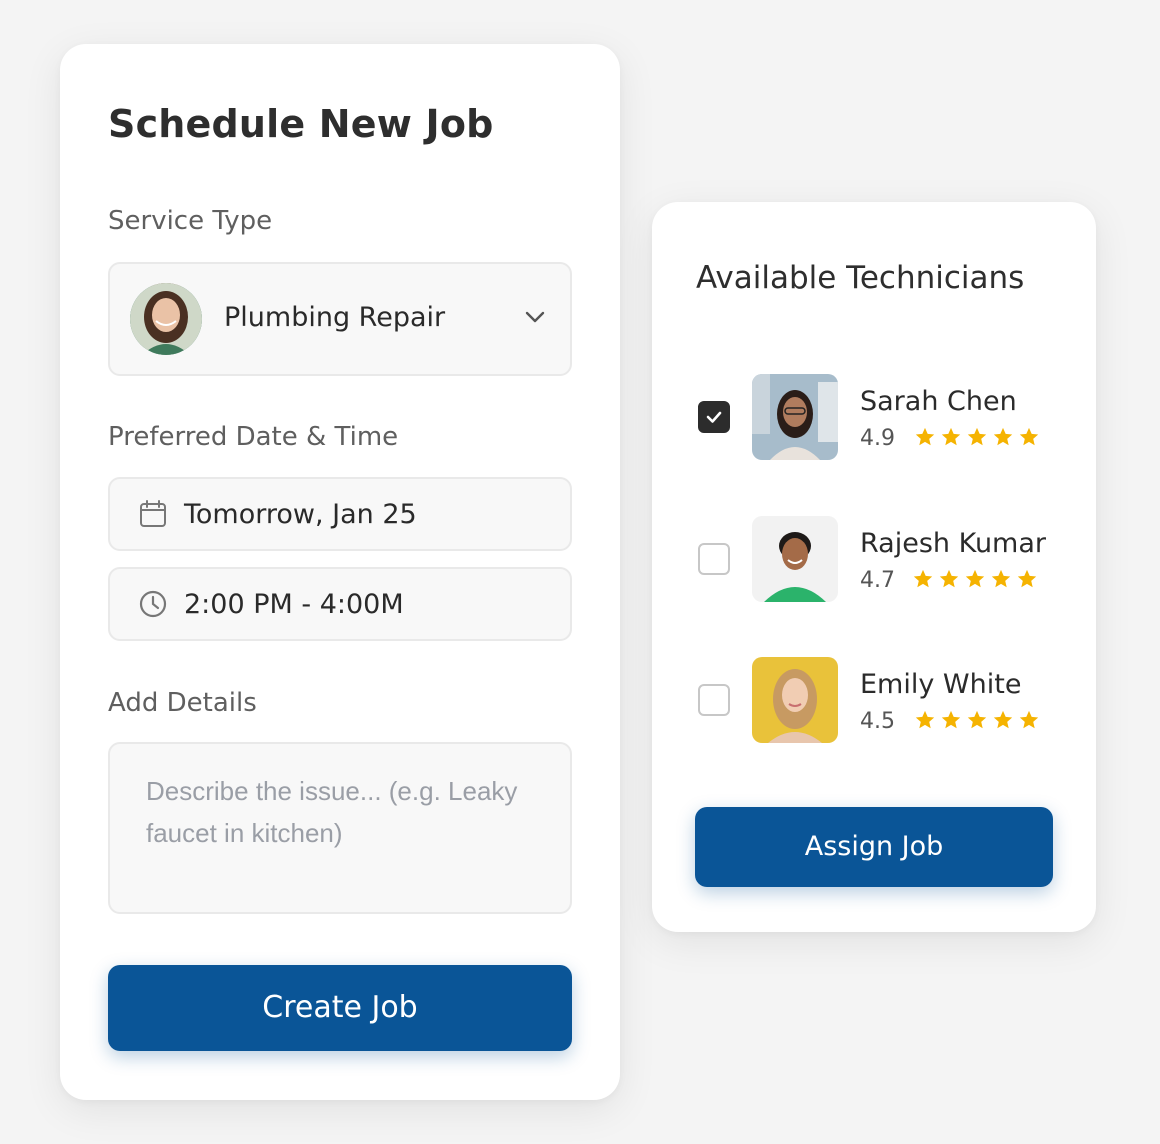 The width and height of the screenshot is (1160, 1144). I want to click on technician-checkbox-emily, so click(714, 700).